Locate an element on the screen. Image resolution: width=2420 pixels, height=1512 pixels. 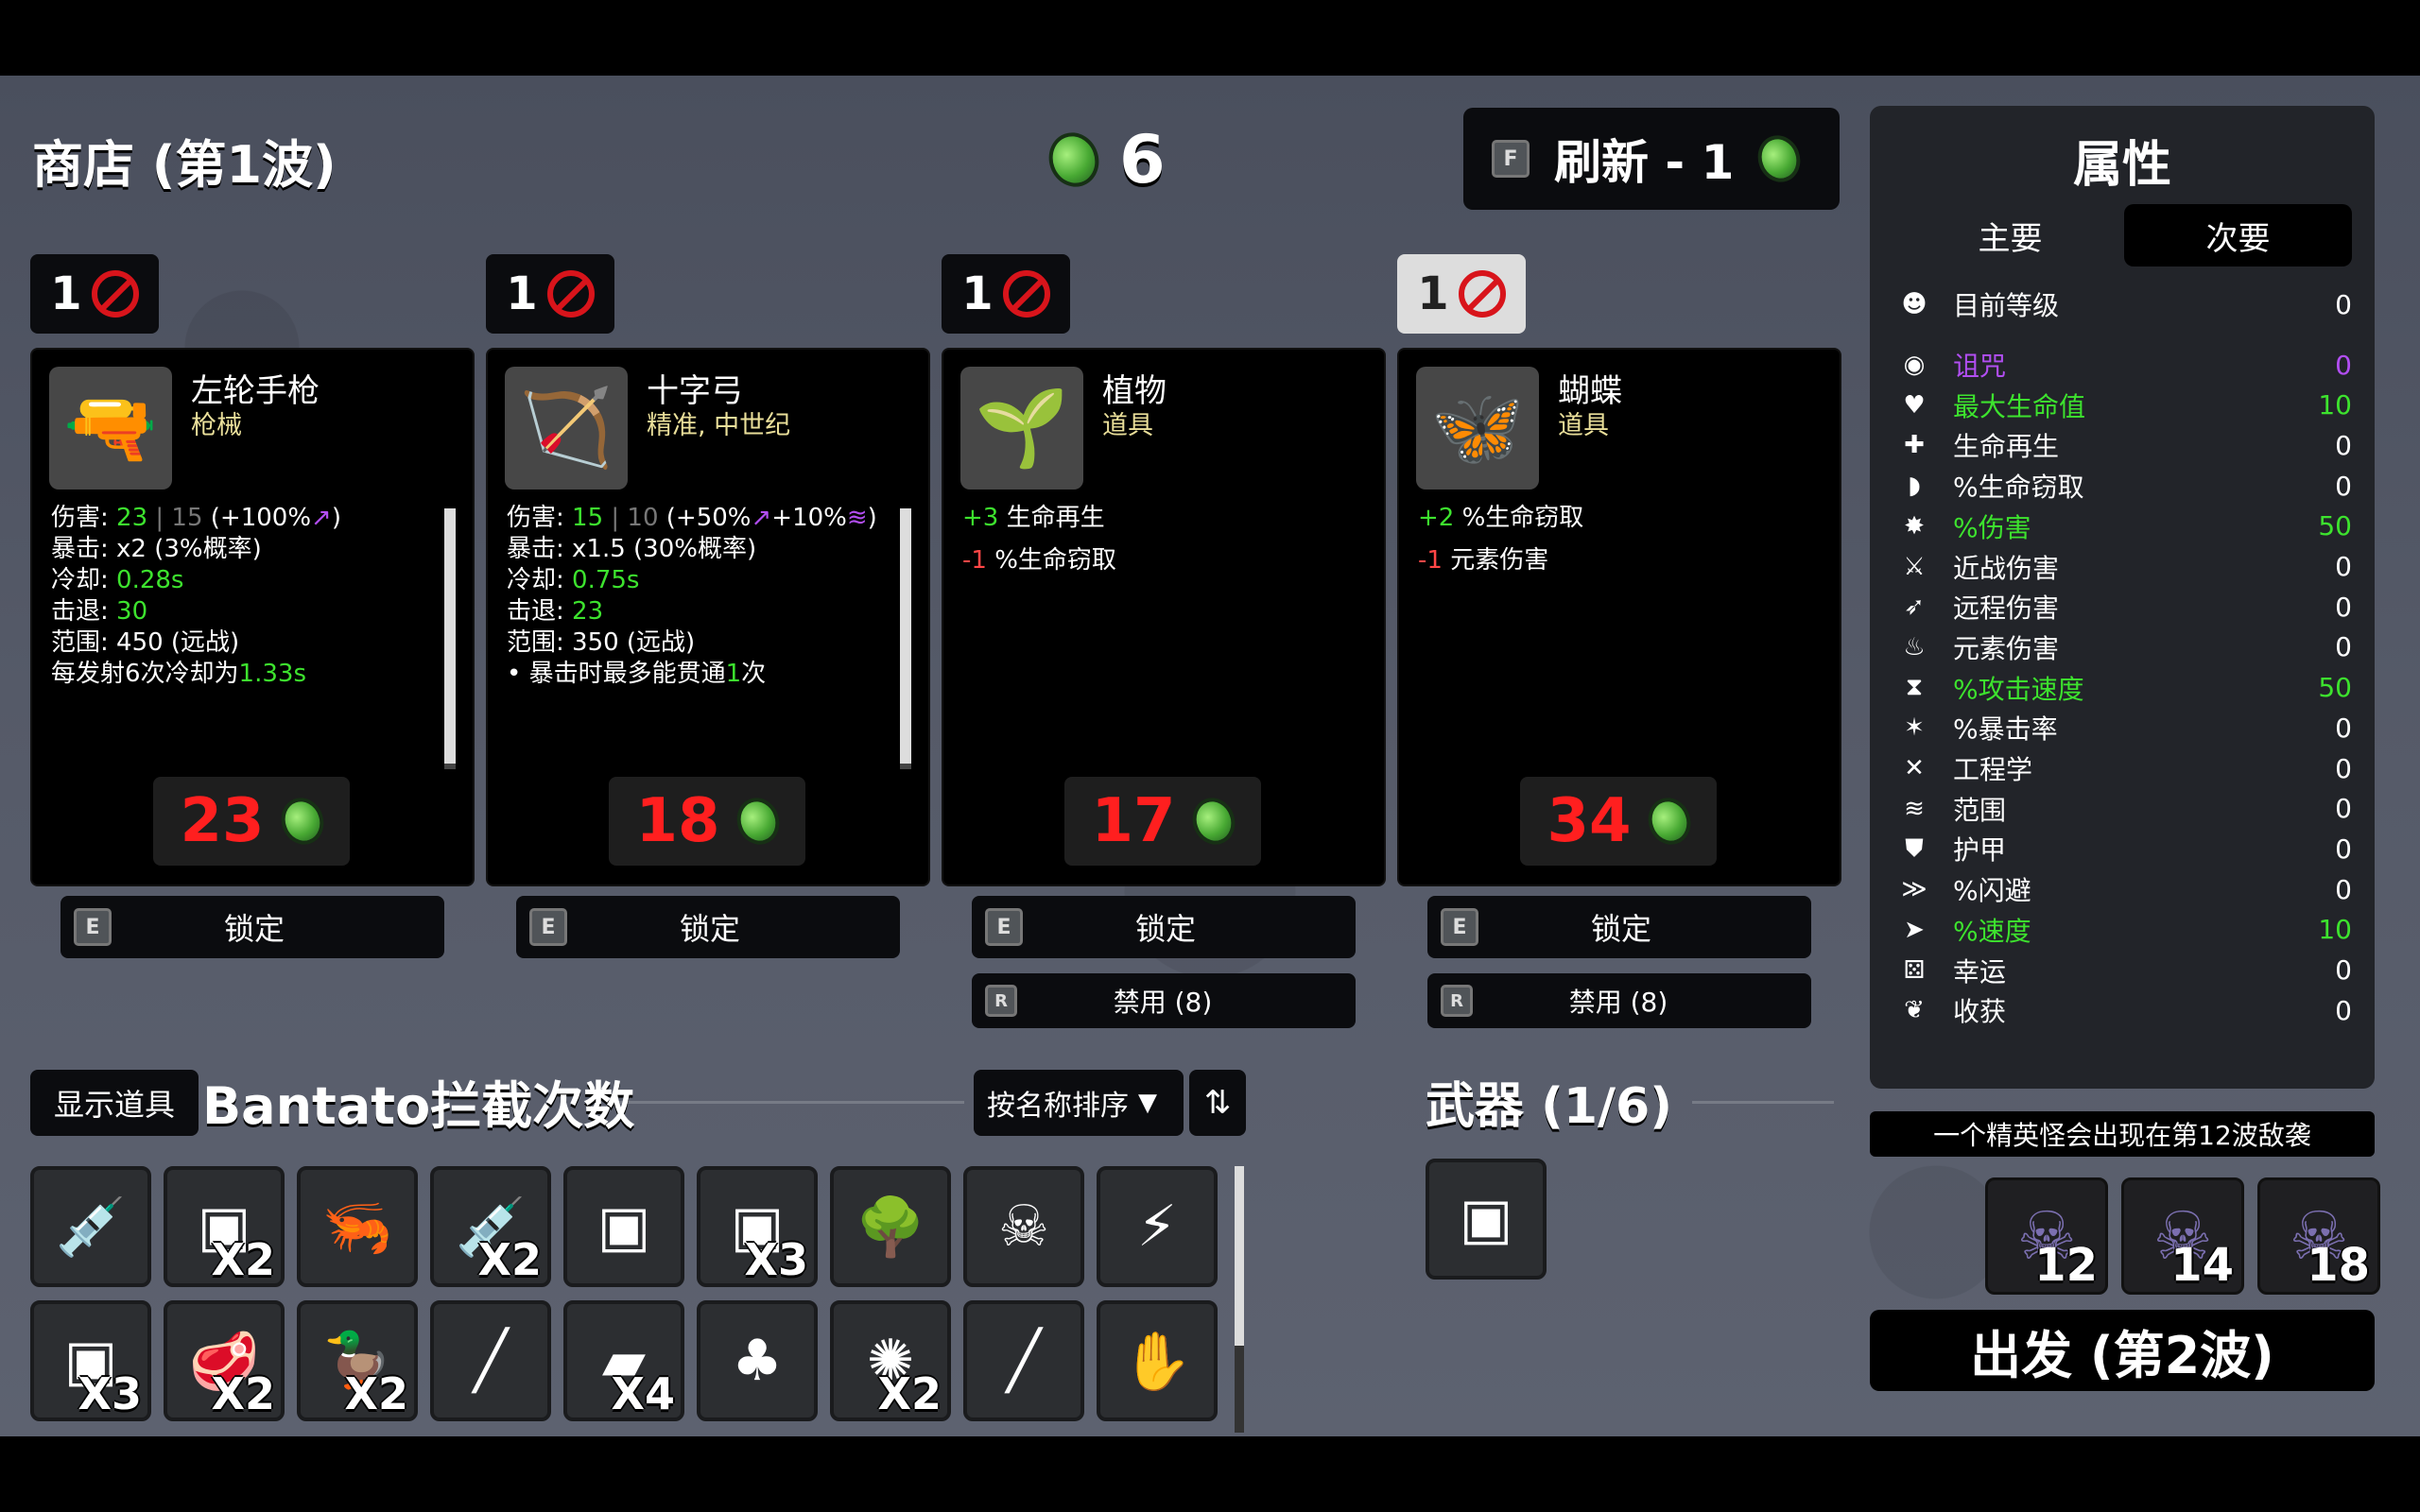
inventory-slot: ✺ X2 is located at coordinates (890, 1360).